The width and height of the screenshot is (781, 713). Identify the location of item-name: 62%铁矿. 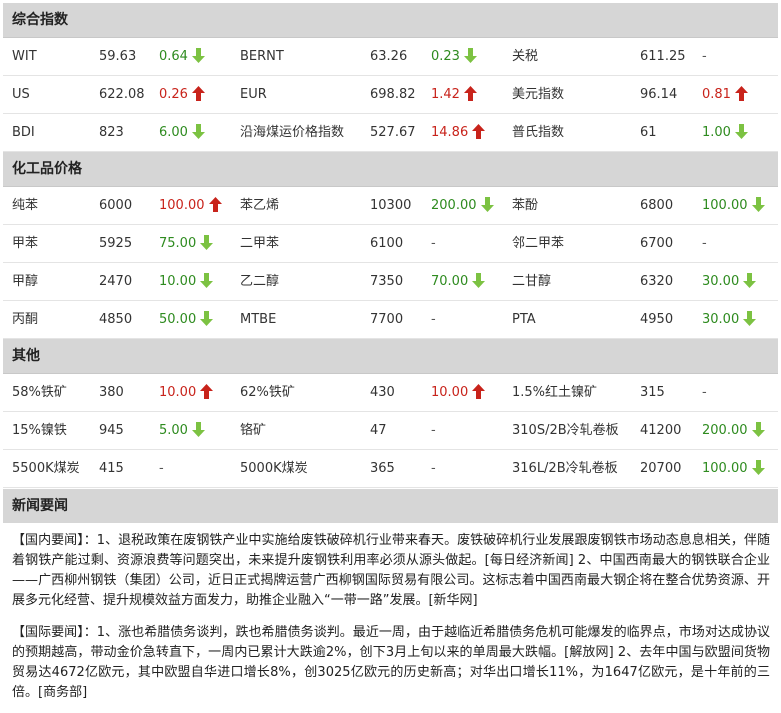
(267, 392).